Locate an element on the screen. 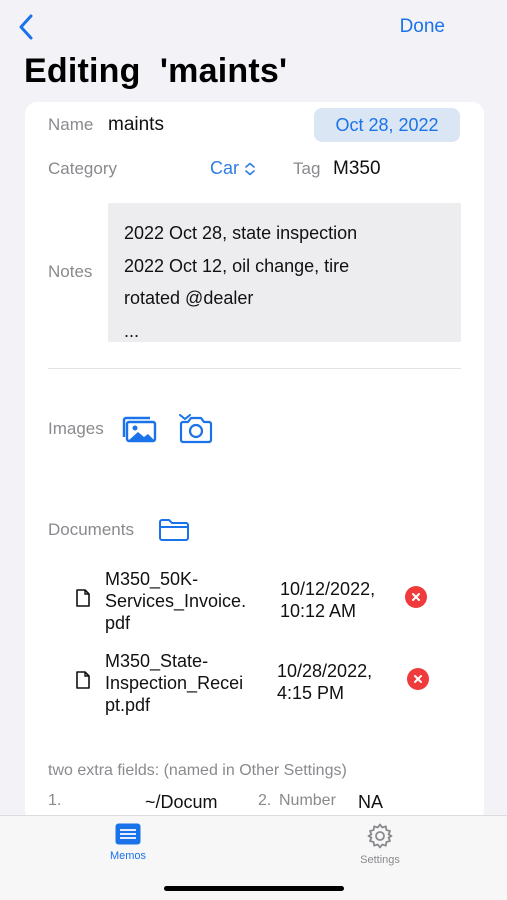 This screenshot has height=900, width=507. document-date: 10/28/2022, 4:15 PM is located at coordinates (324, 682).